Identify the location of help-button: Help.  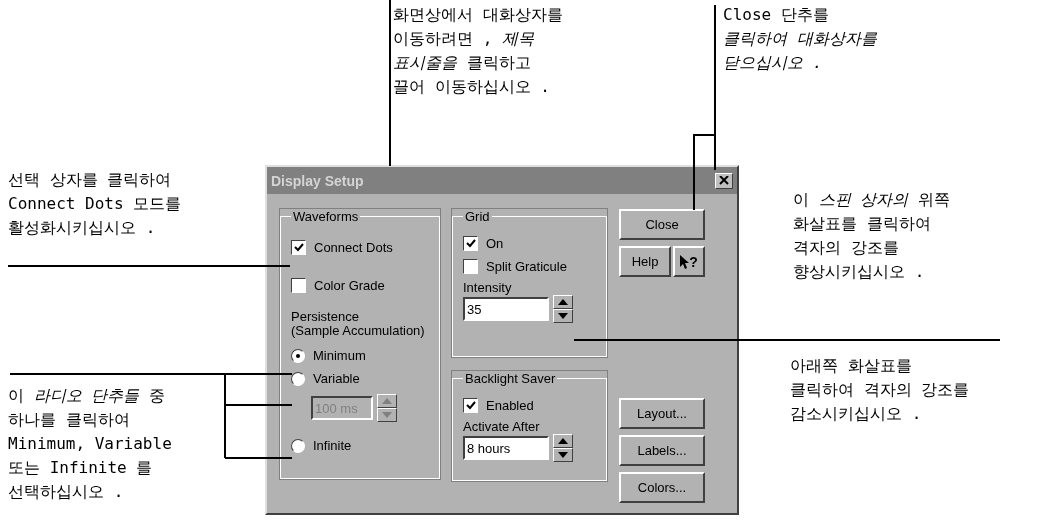
(645, 261).